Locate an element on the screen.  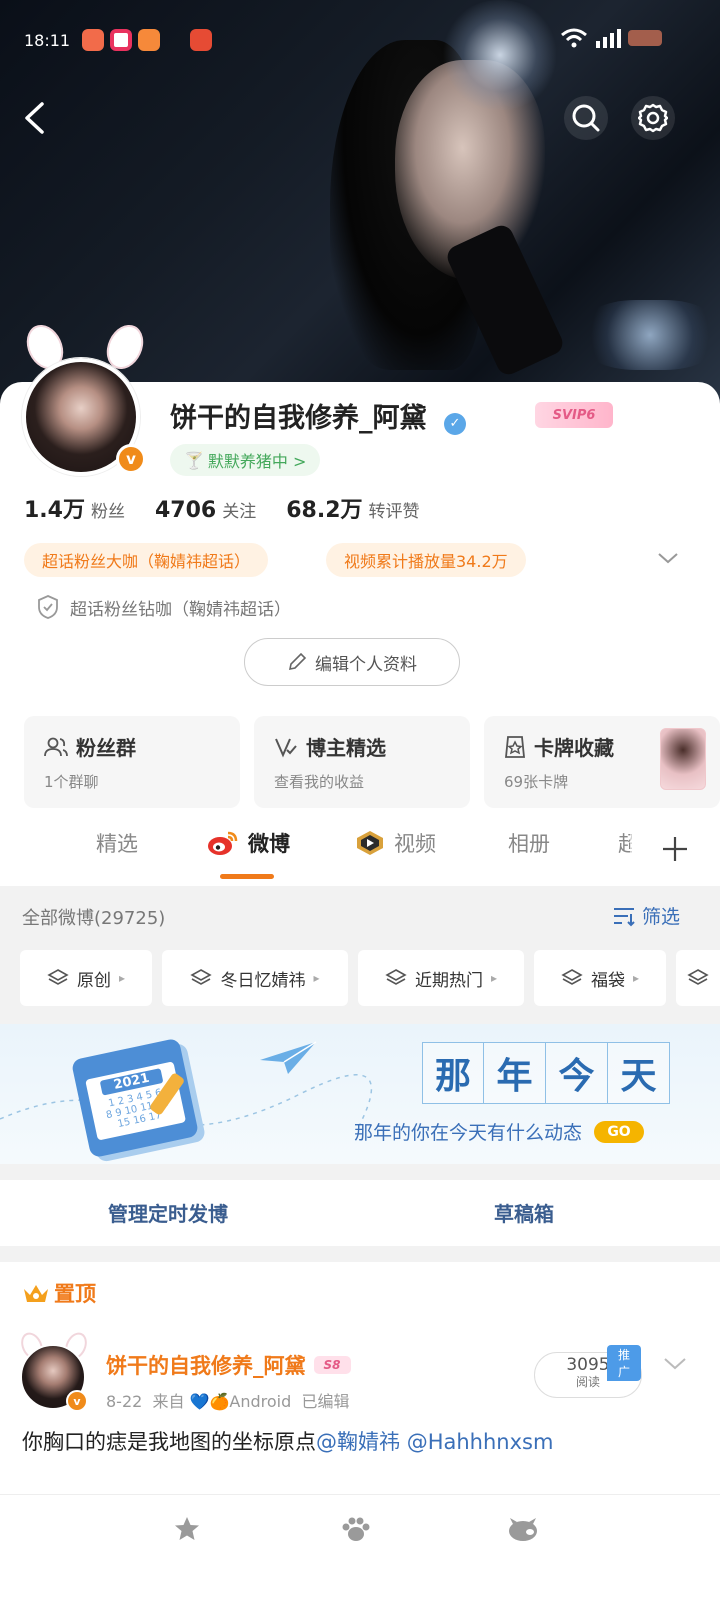
settings-button is located at coordinates (653, 118).